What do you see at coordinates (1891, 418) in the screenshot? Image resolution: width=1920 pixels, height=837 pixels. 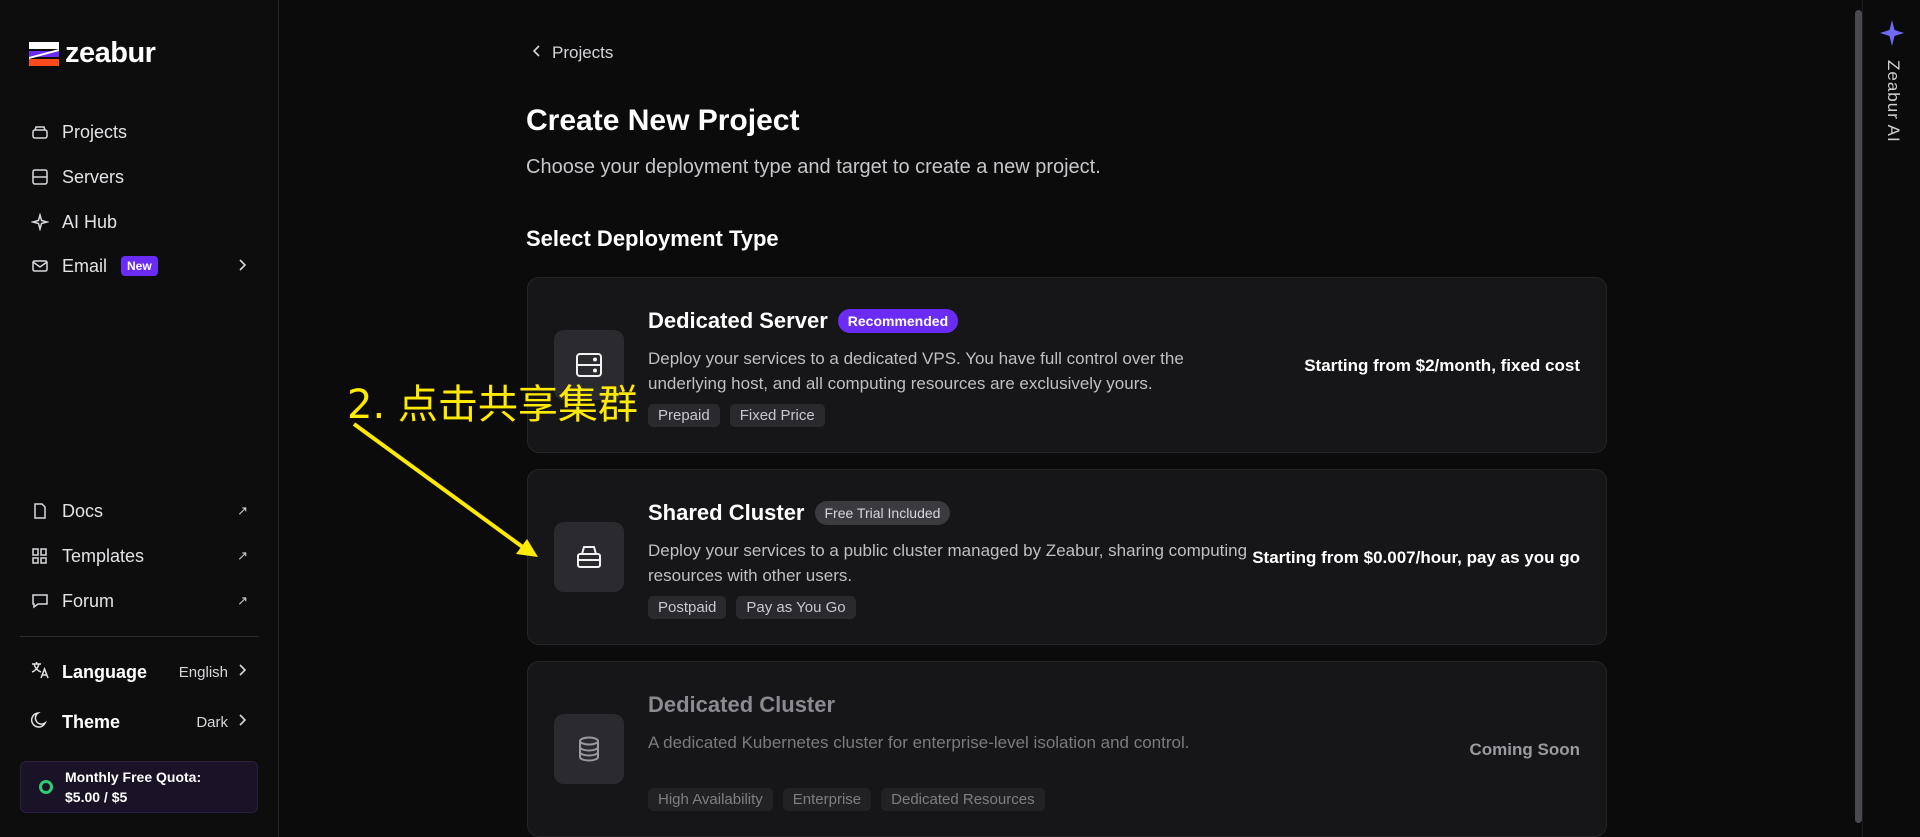 I see `ai-panel: Zeabur AI` at bounding box center [1891, 418].